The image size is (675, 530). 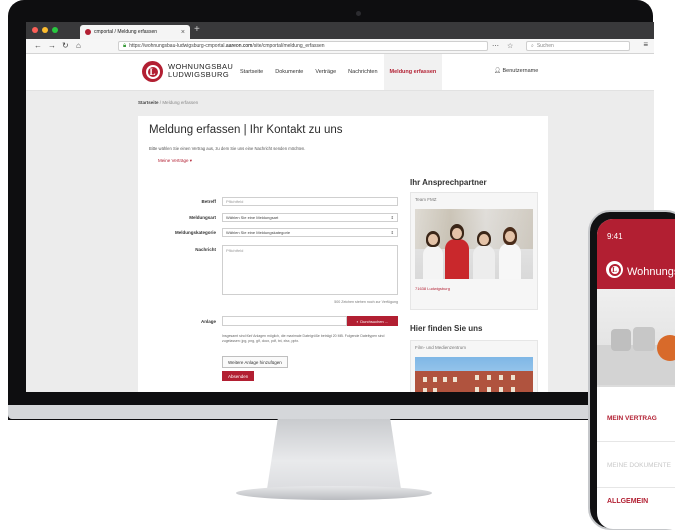 I want to click on nav-item-vertraege: Verträge, so click(x=325, y=72).